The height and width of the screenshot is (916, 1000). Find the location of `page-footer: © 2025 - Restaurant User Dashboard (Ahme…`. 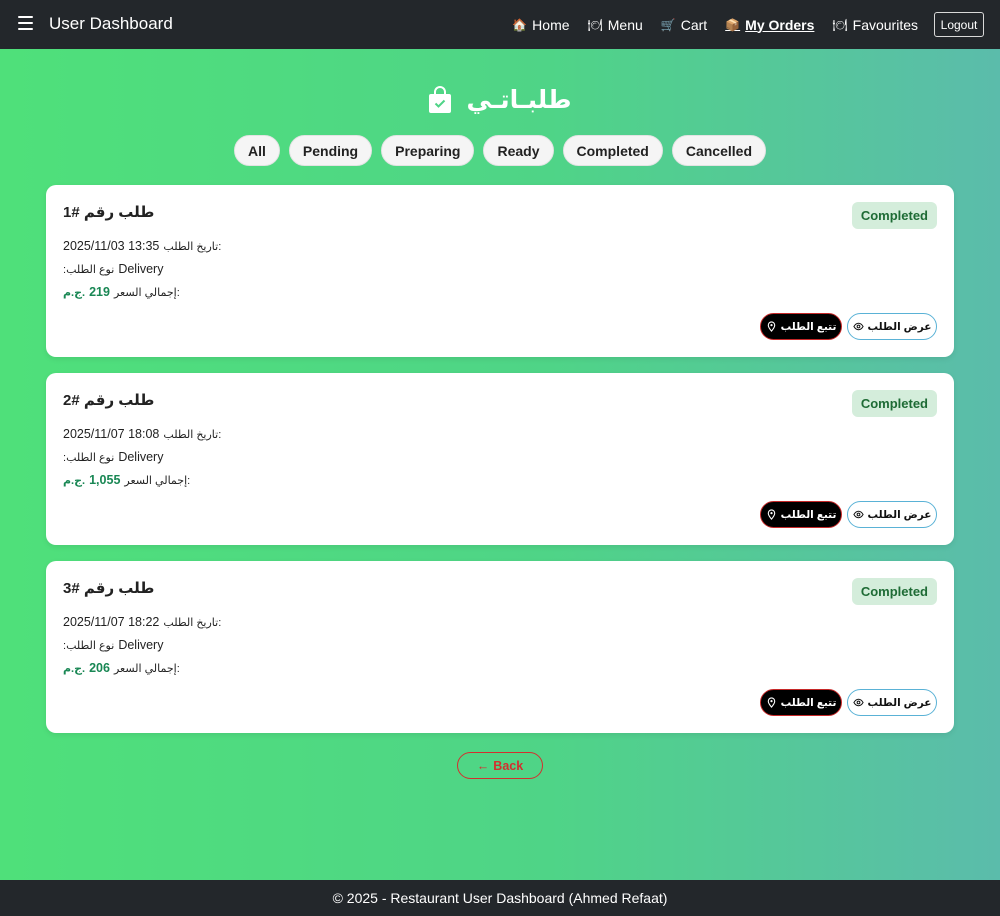

page-footer: © 2025 - Restaurant User Dashboard (Ahme… is located at coordinates (500, 898).